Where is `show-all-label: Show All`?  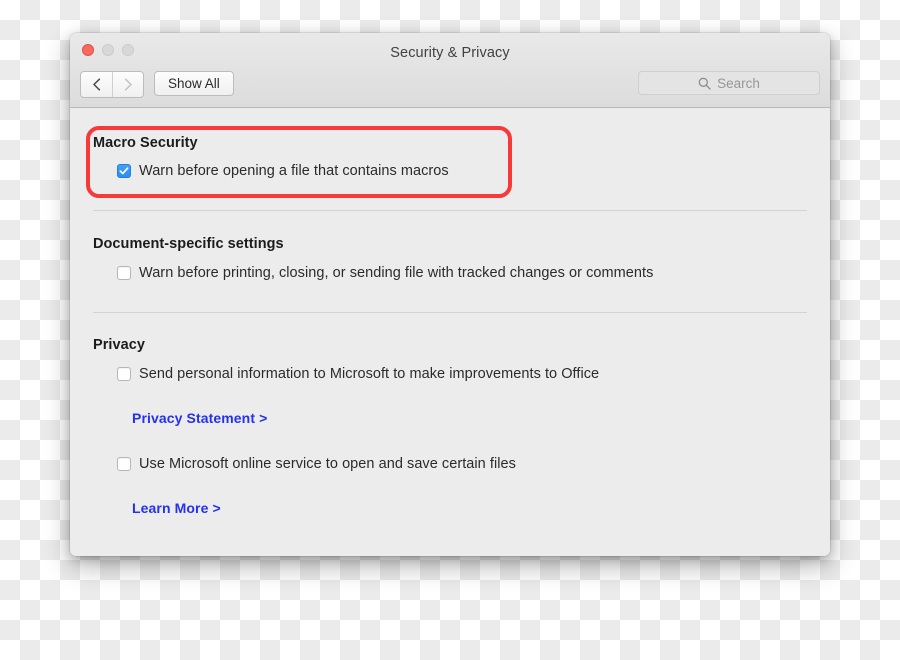 show-all-label: Show All is located at coordinates (194, 83).